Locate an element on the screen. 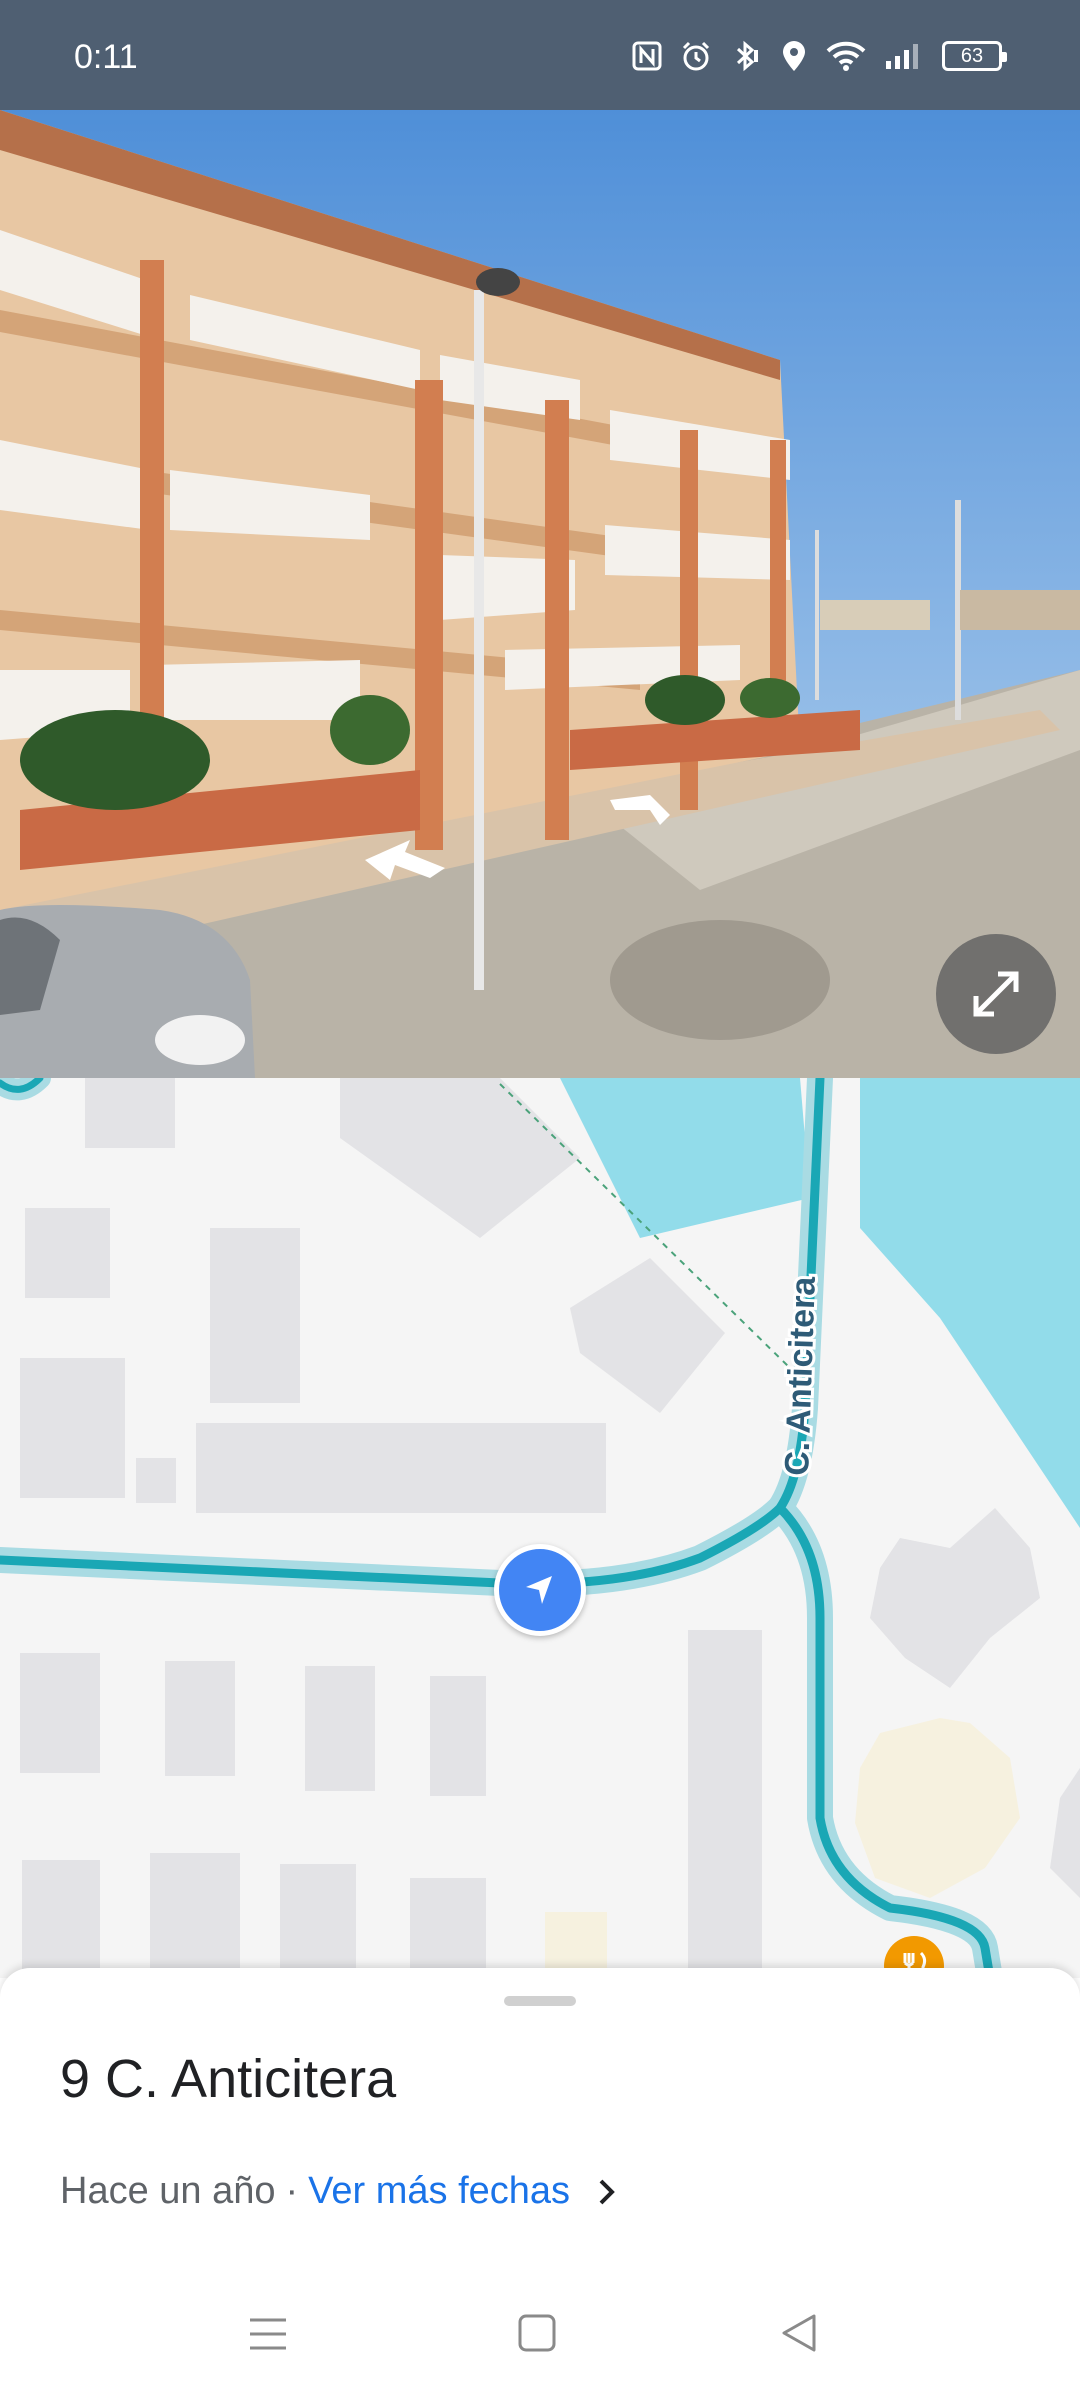 The height and width of the screenshot is (2400, 1080). signal-icon is located at coordinates (902, 56).